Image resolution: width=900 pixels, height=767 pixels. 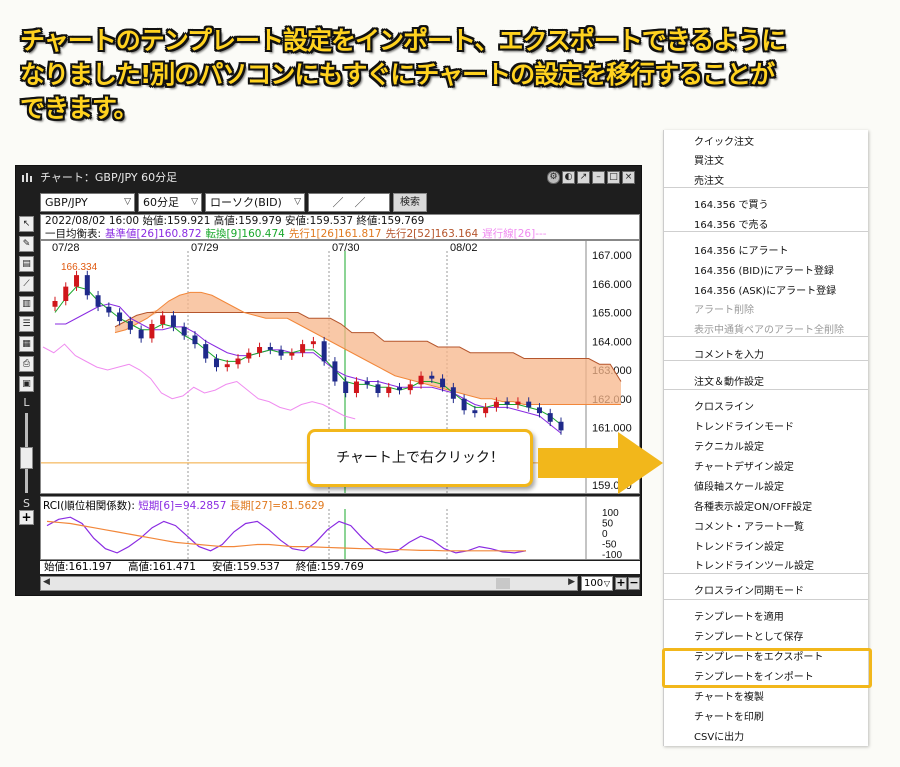 What do you see at coordinates (766, 508) in the screenshot?
I see `context-menu-item: 各種表示設定ON/OFF設定` at bounding box center [766, 508].